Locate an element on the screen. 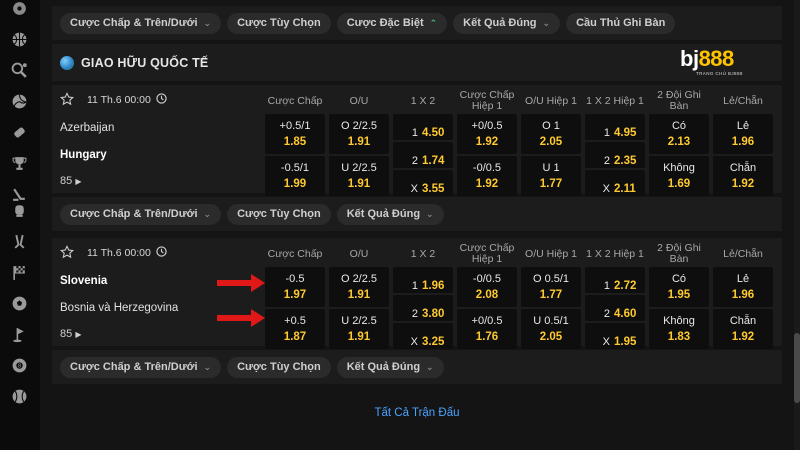  odds-cell: X 2.11 is located at coordinates (615, 183).